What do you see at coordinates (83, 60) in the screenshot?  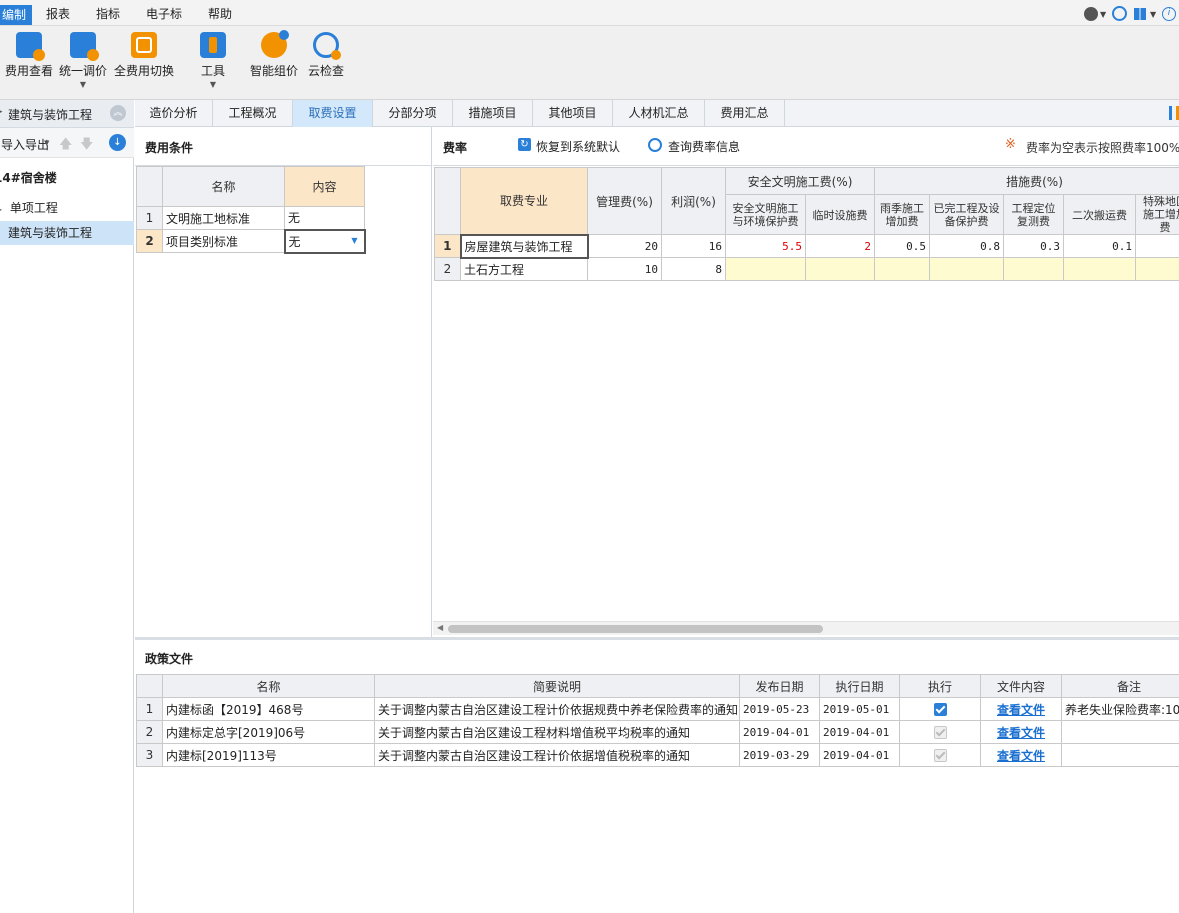 I see `unified-price-button: 统一调价 ▼` at bounding box center [83, 60].